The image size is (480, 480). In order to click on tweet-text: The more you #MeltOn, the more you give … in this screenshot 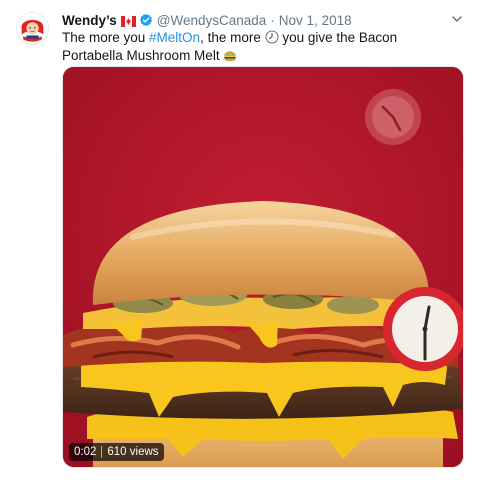, I will do `click(252, 47)`.